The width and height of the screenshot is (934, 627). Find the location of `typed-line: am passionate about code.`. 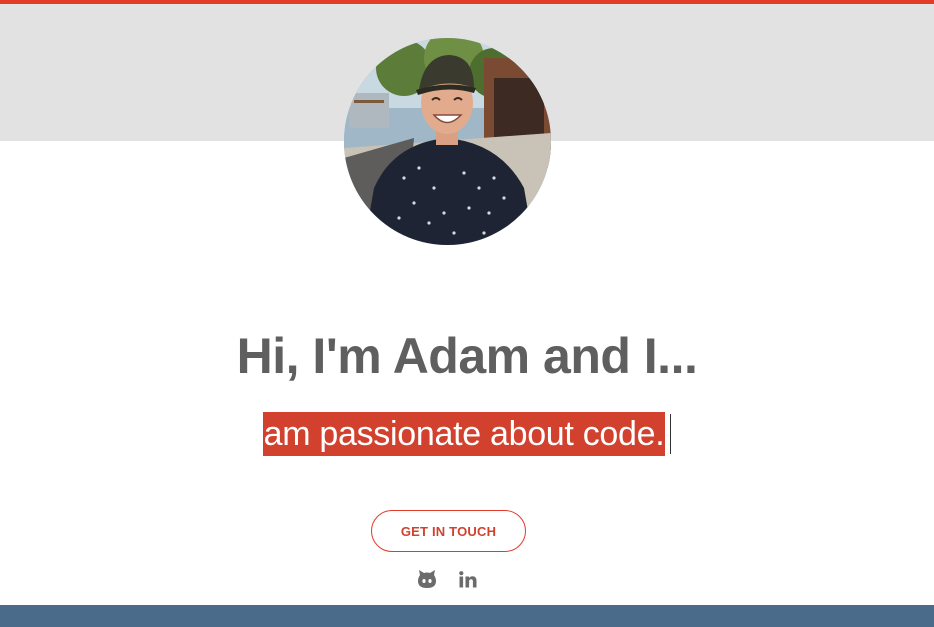

typed-line: am passionate about code. is located at coordinates (467, 434).